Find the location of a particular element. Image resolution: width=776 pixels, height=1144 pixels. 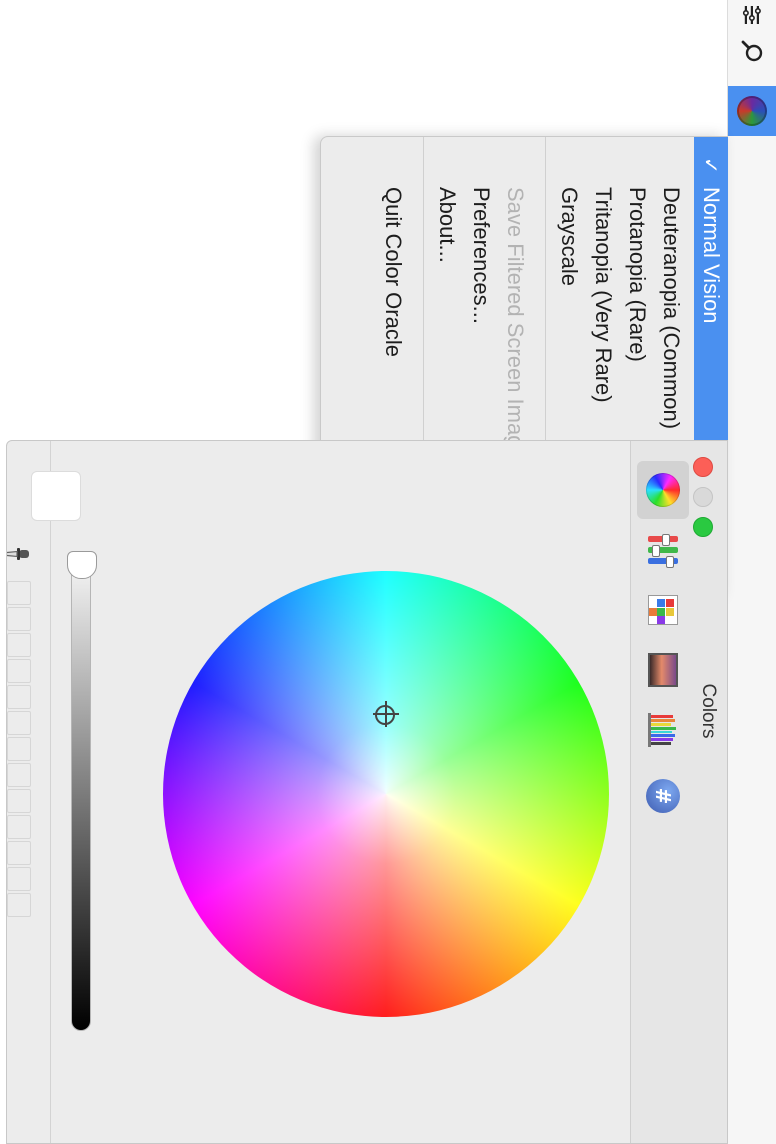

control-center-icon is located at coordinates (751, 15).